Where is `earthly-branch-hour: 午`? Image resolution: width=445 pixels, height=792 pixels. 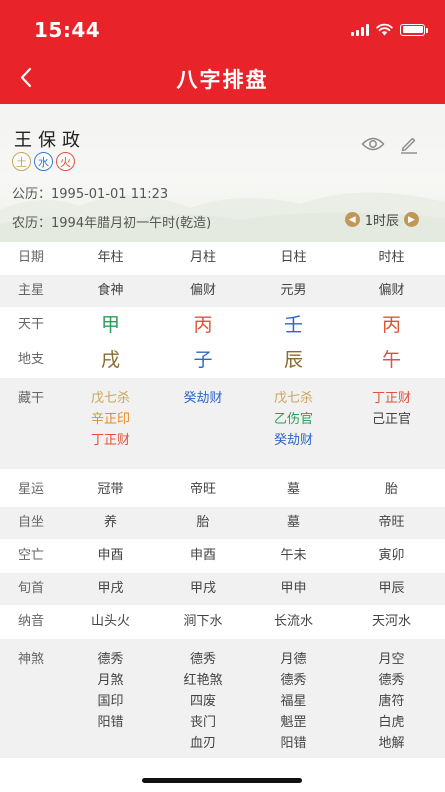 earthly-branch-hour: 午 is located at coordinates (391, 360).